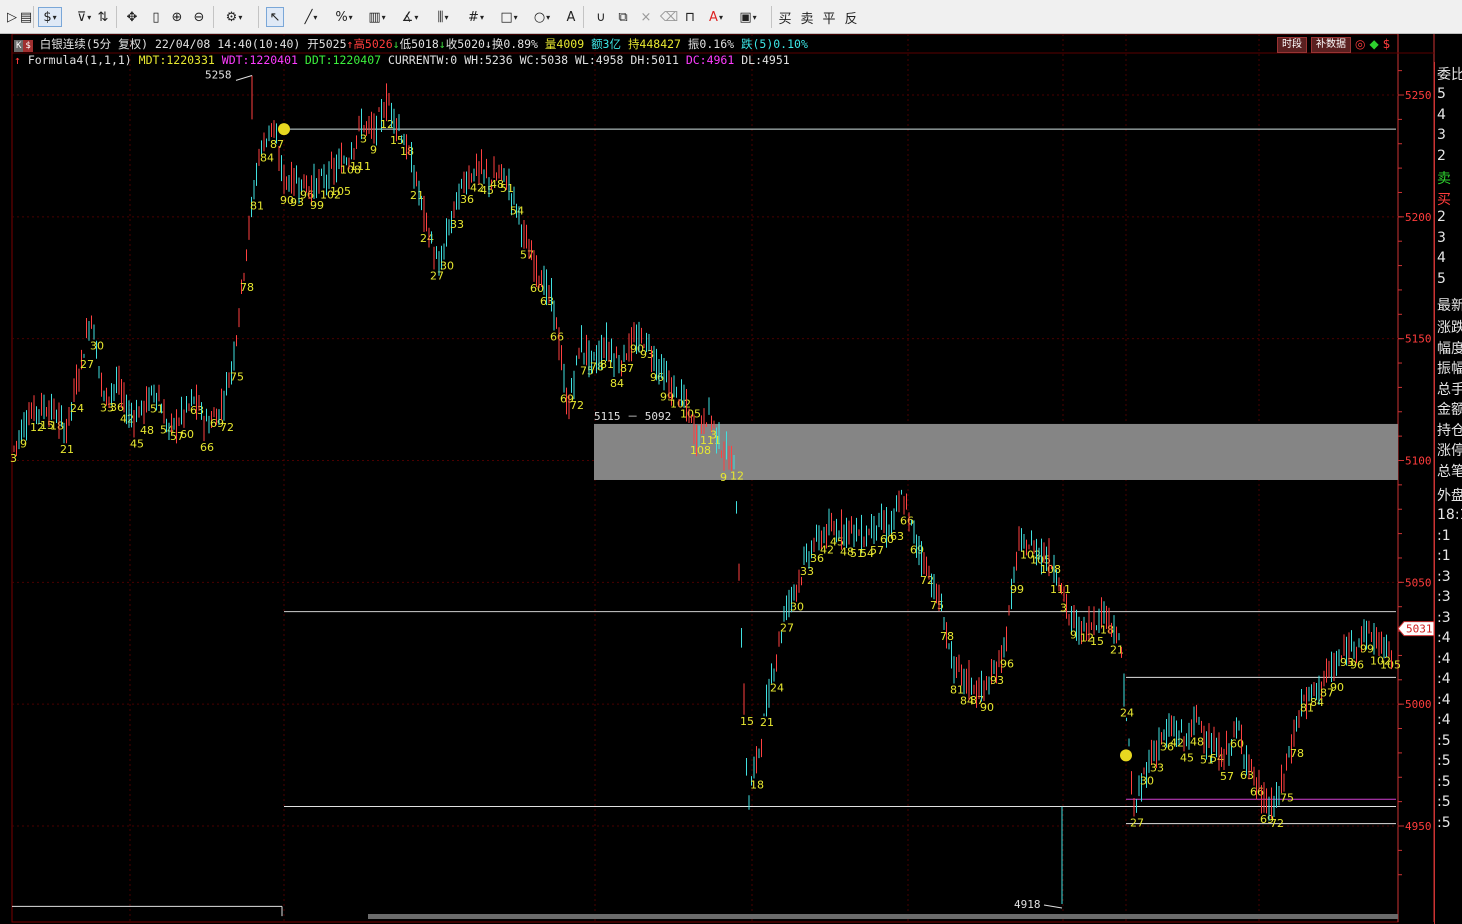  What do you see at coordinates (259, 60) in the screenshot?
I see `indicator-wdt: WDT:1220401` at bounding box center [259, 60].